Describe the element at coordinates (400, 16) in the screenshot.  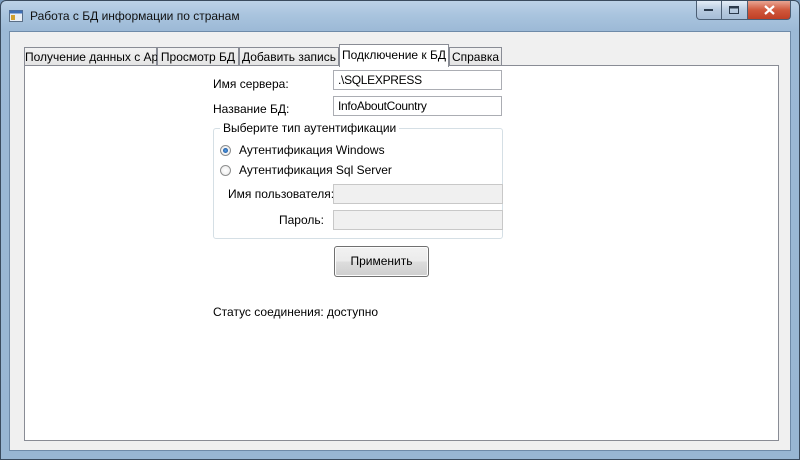
I see `title-bar: Работа с БД информации по странам` at that location.